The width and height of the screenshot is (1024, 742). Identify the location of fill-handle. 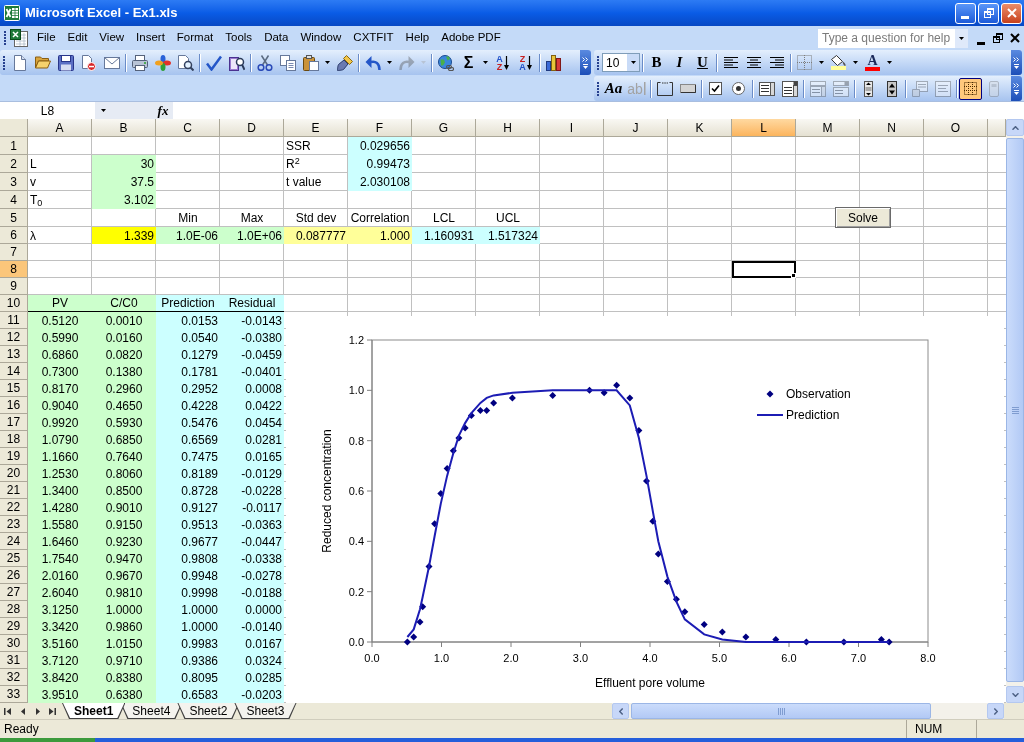
(793, 275).